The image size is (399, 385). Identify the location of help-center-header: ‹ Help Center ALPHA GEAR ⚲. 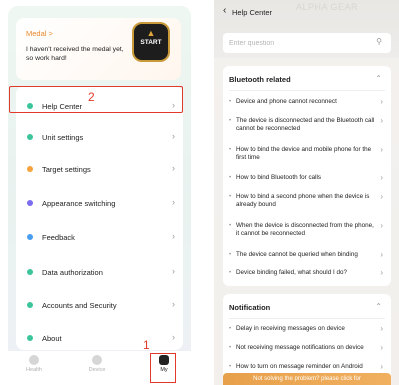
(306, 29).